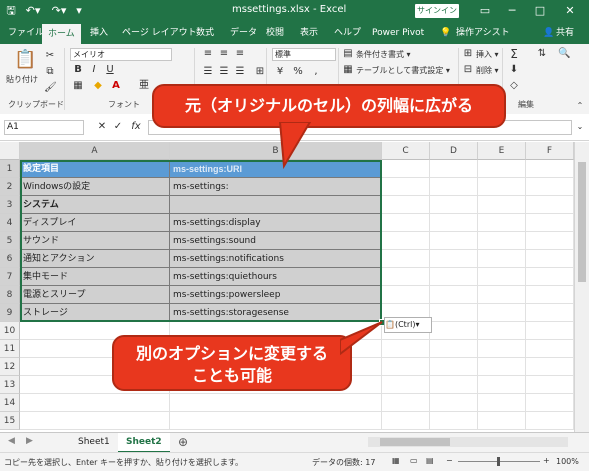 The image size is (589, 471). Describe the element at coordinates (240, 54) in the screenshot. I see `align-bottom-icon: ≡` at that location.